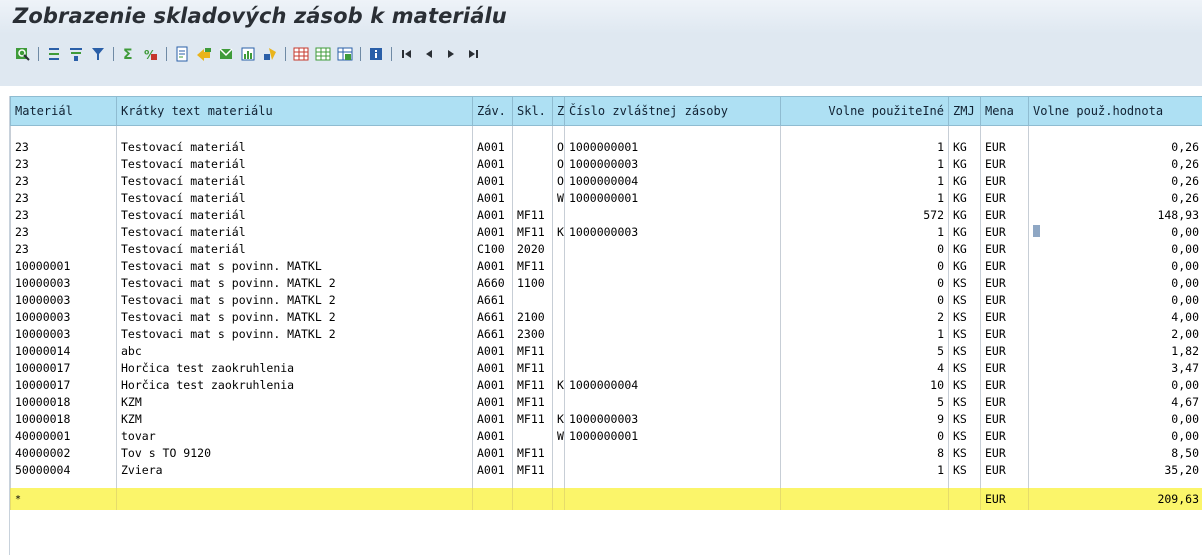  Describe the element at coordinates (294, 111) in the screenshot. I see `column-header-short-text: Krátky text materiálu` at that location.